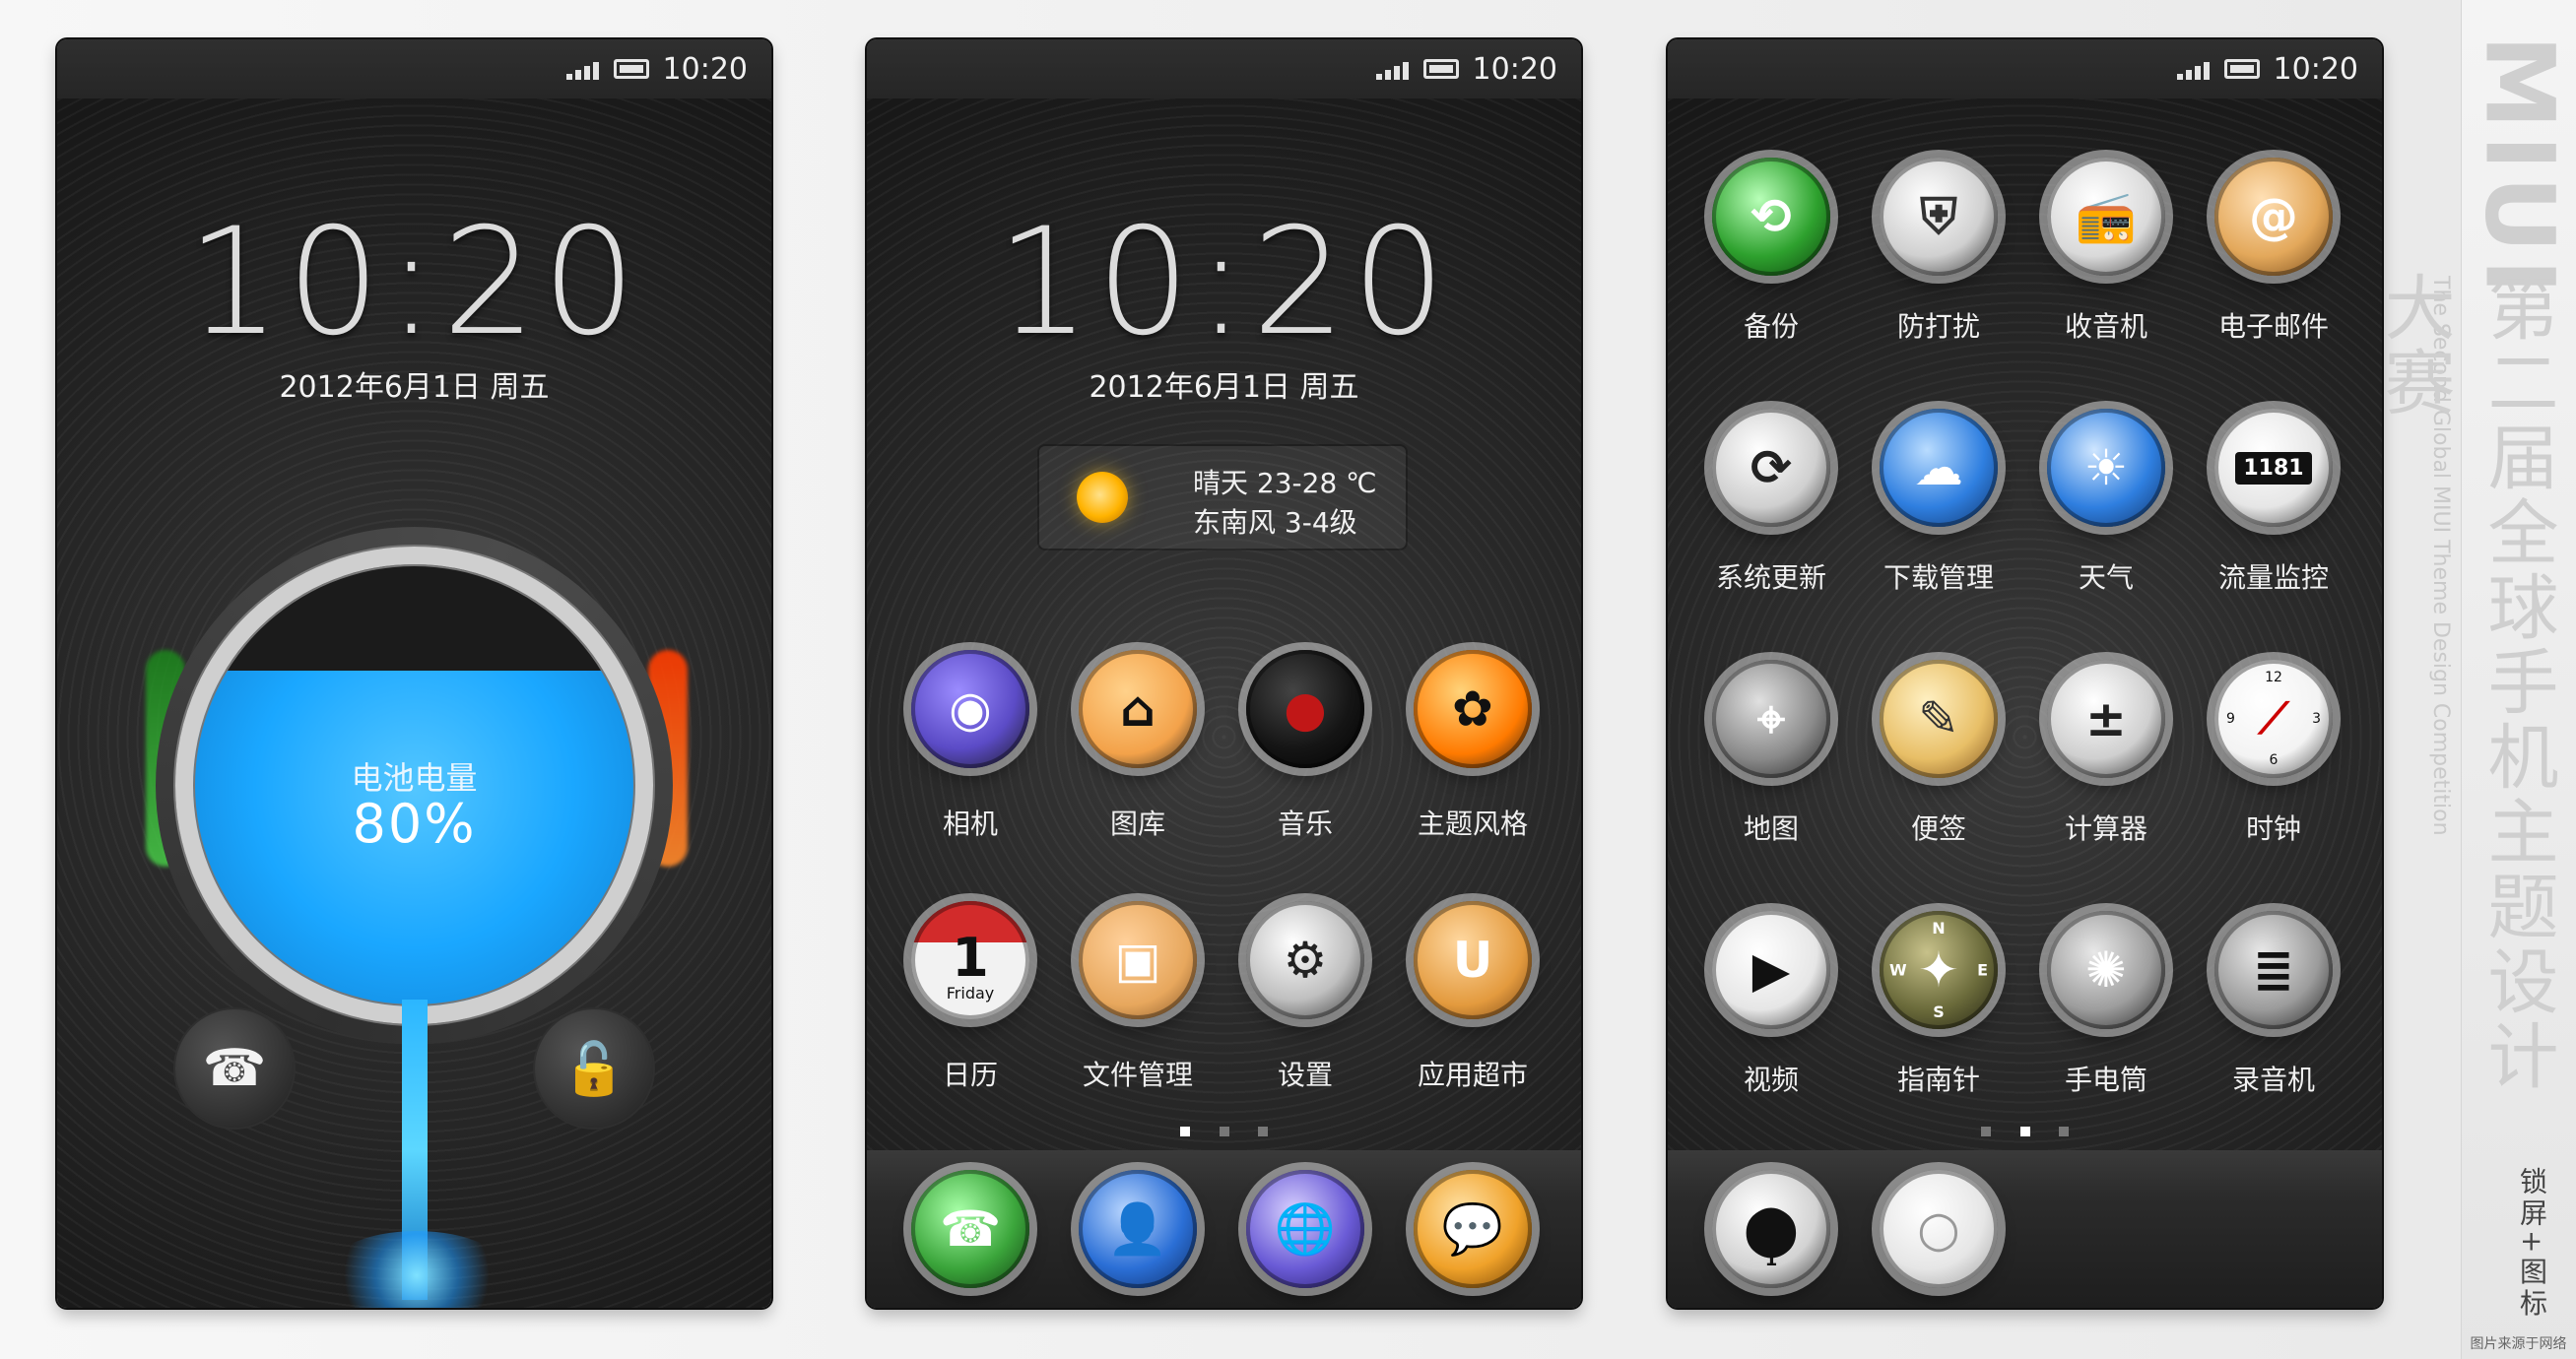 This screenshot has width=2576, height=1359. I want to click on empty-dock-slot: ○, so click(1939, 1229).